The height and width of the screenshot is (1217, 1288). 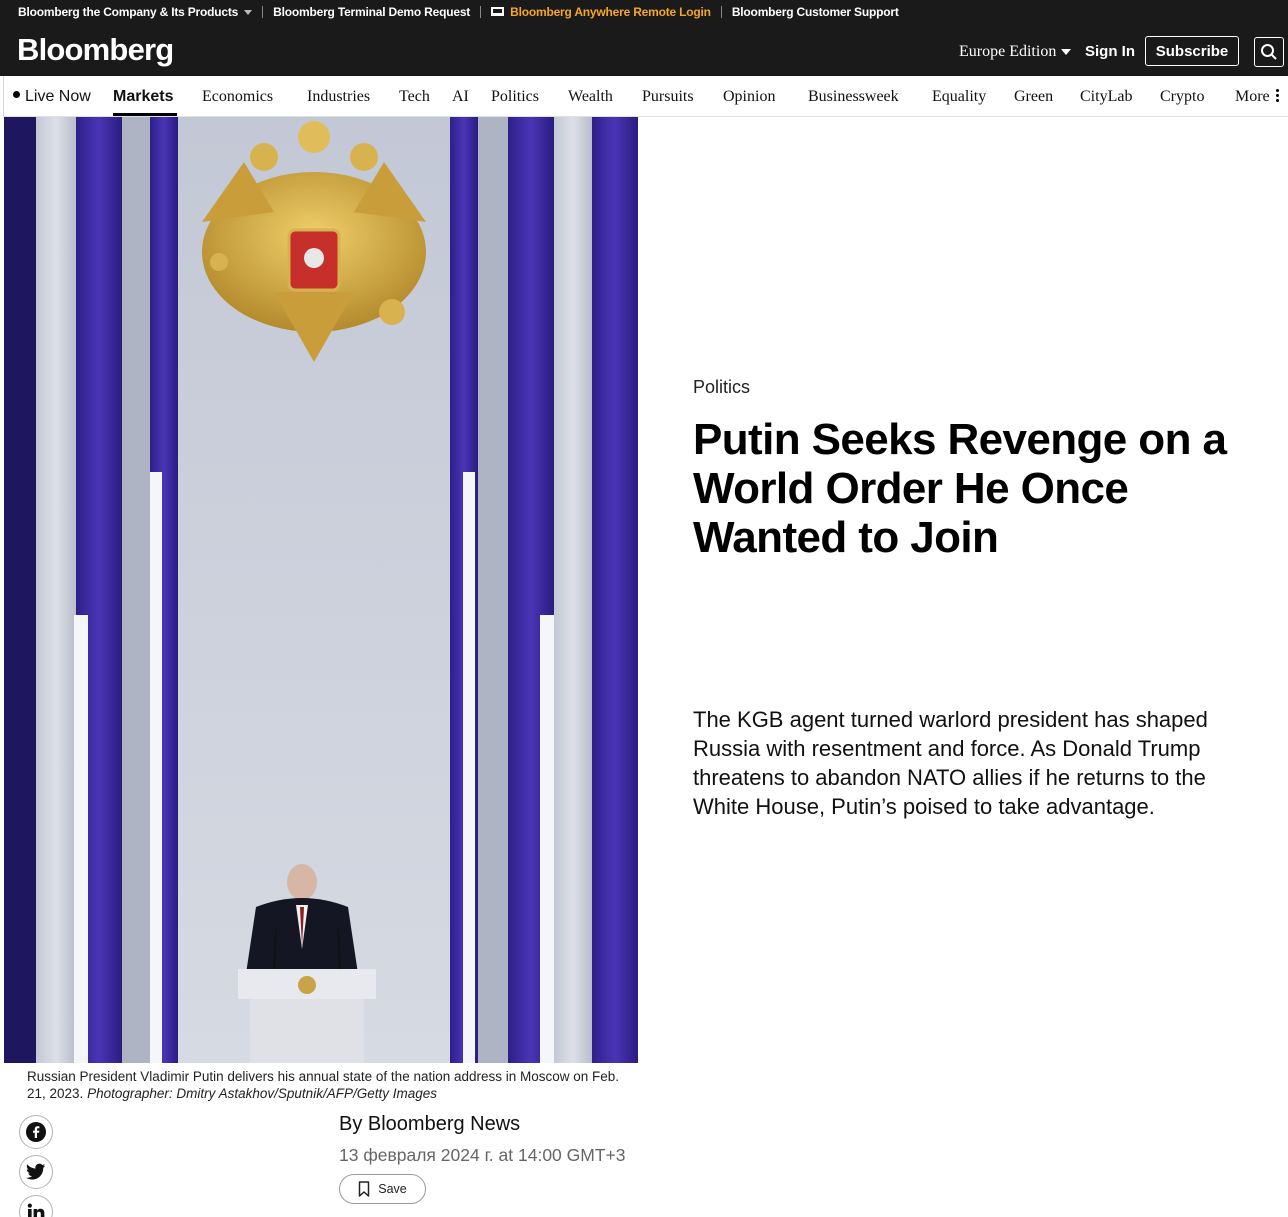 I want to click on anywhere-login-label: Bloomberg Anywhere Remote Login, so click(x=610, y=12).